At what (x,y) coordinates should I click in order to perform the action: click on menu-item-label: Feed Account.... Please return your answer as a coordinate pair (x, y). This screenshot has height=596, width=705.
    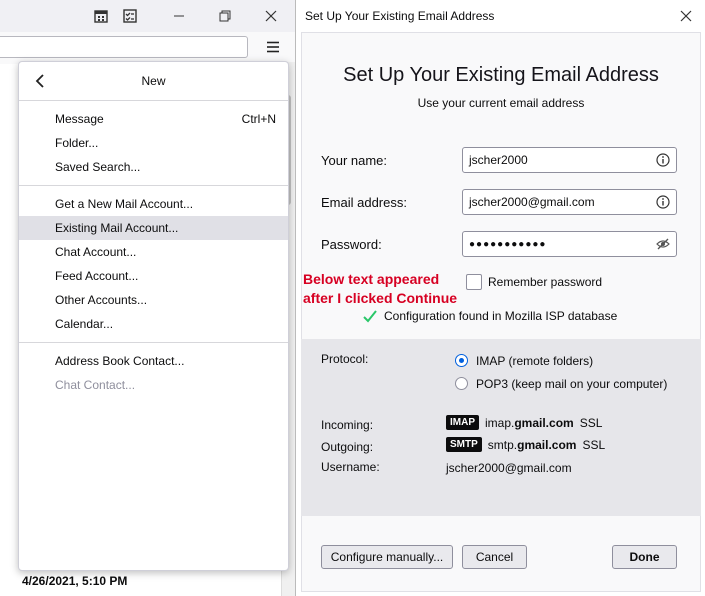
    Looking at the image, I should click on (97, 276).